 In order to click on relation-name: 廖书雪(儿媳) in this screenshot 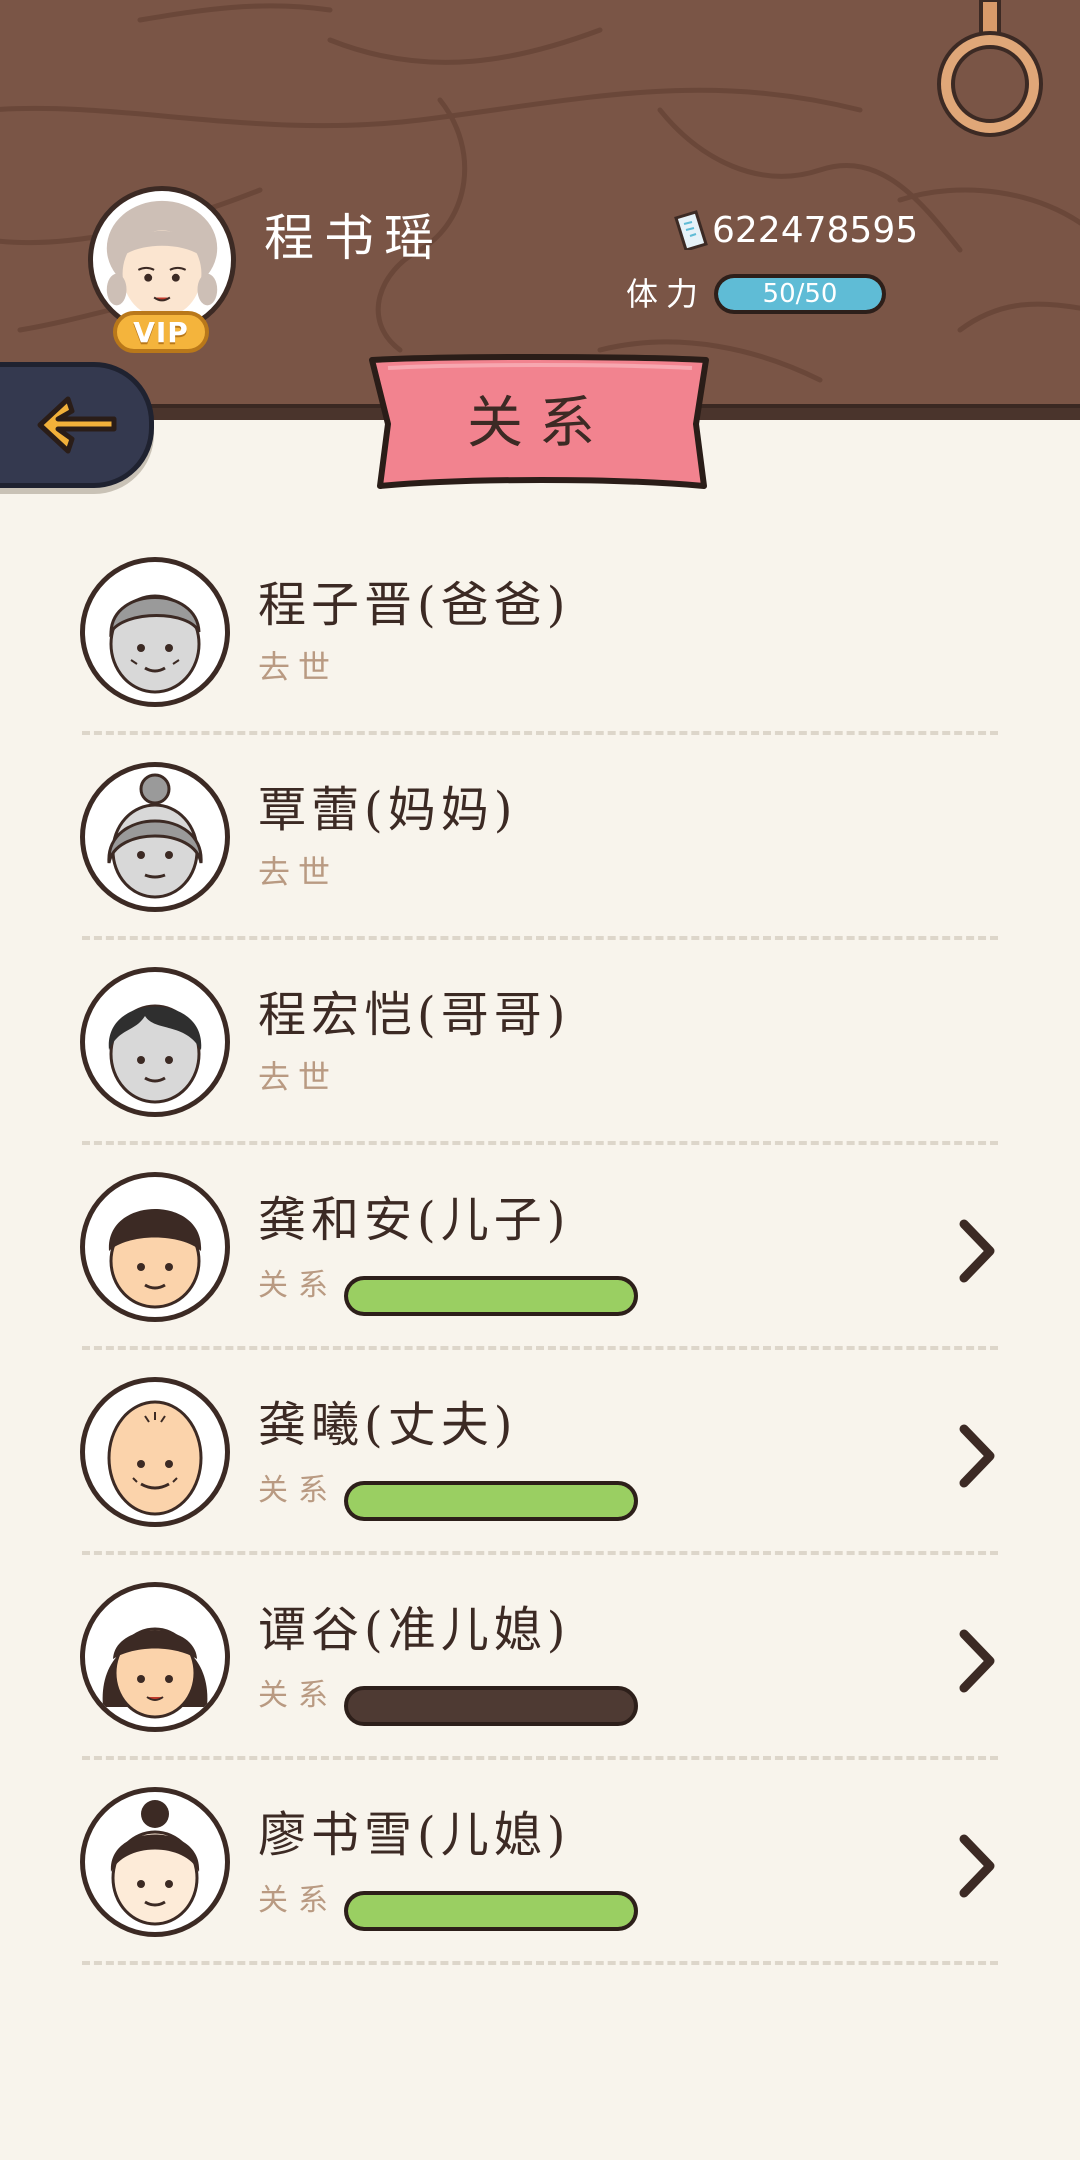, I will do `click(414, 1835)`.